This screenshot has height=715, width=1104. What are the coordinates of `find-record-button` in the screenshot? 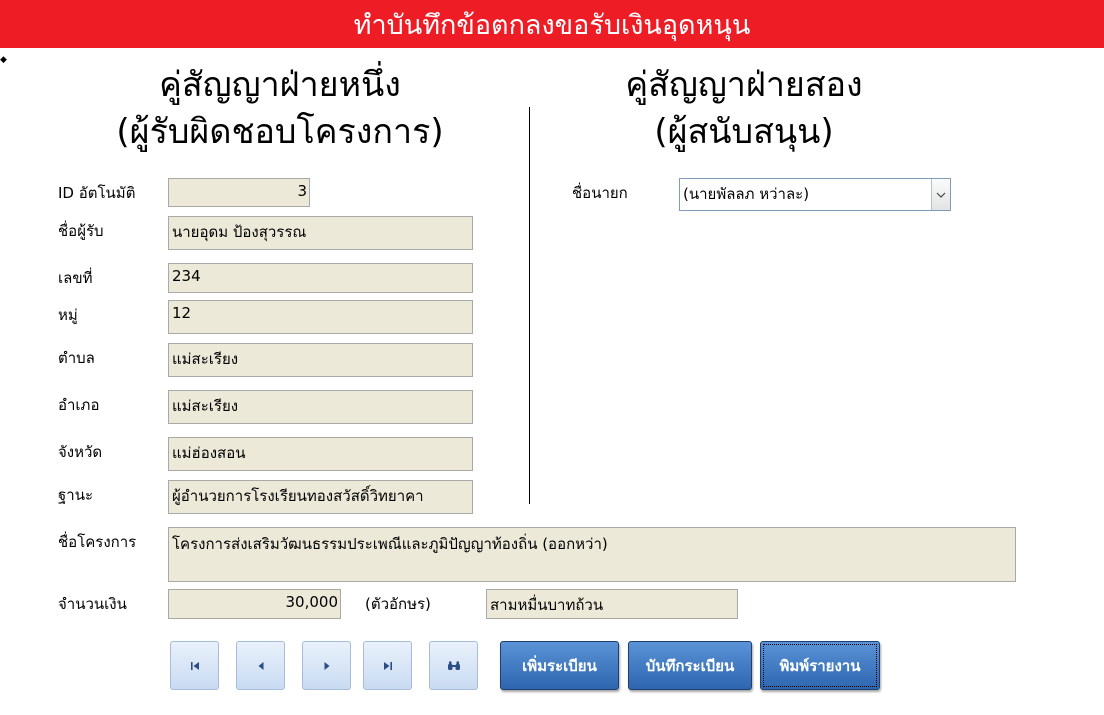 It's located at (453, 665).